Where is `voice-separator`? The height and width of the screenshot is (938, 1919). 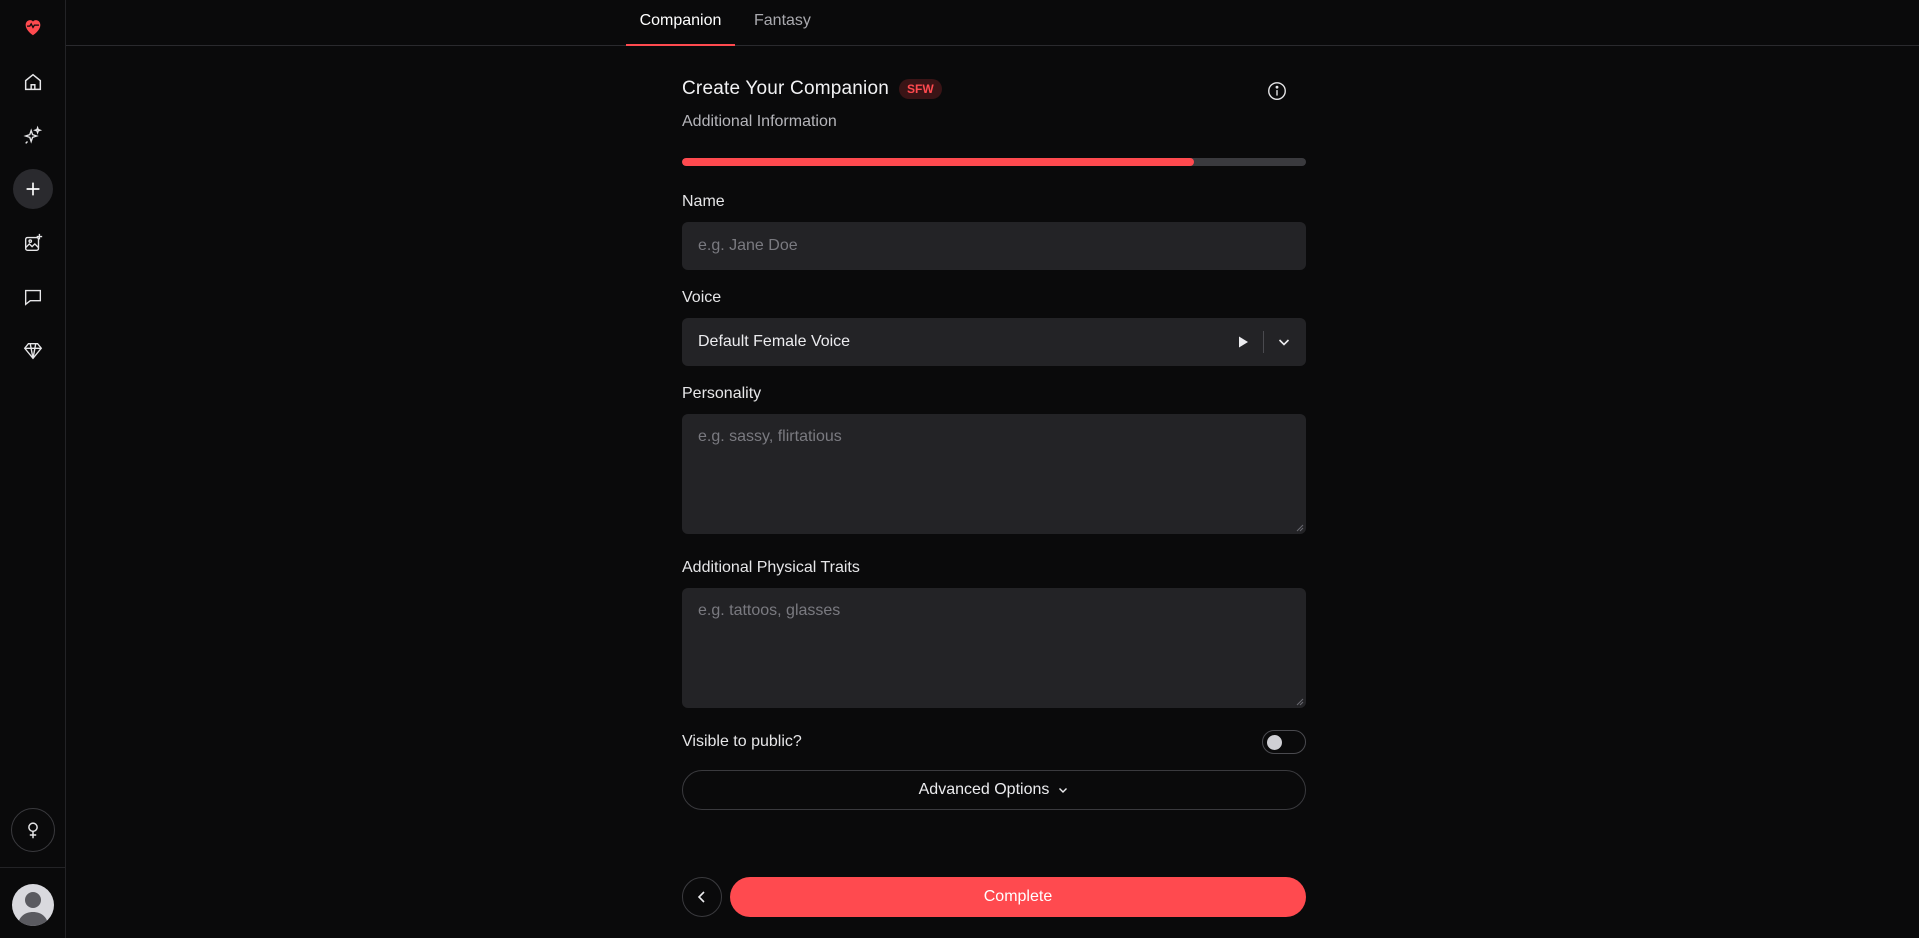
voice-separator is located at coordinates (1263, 342).